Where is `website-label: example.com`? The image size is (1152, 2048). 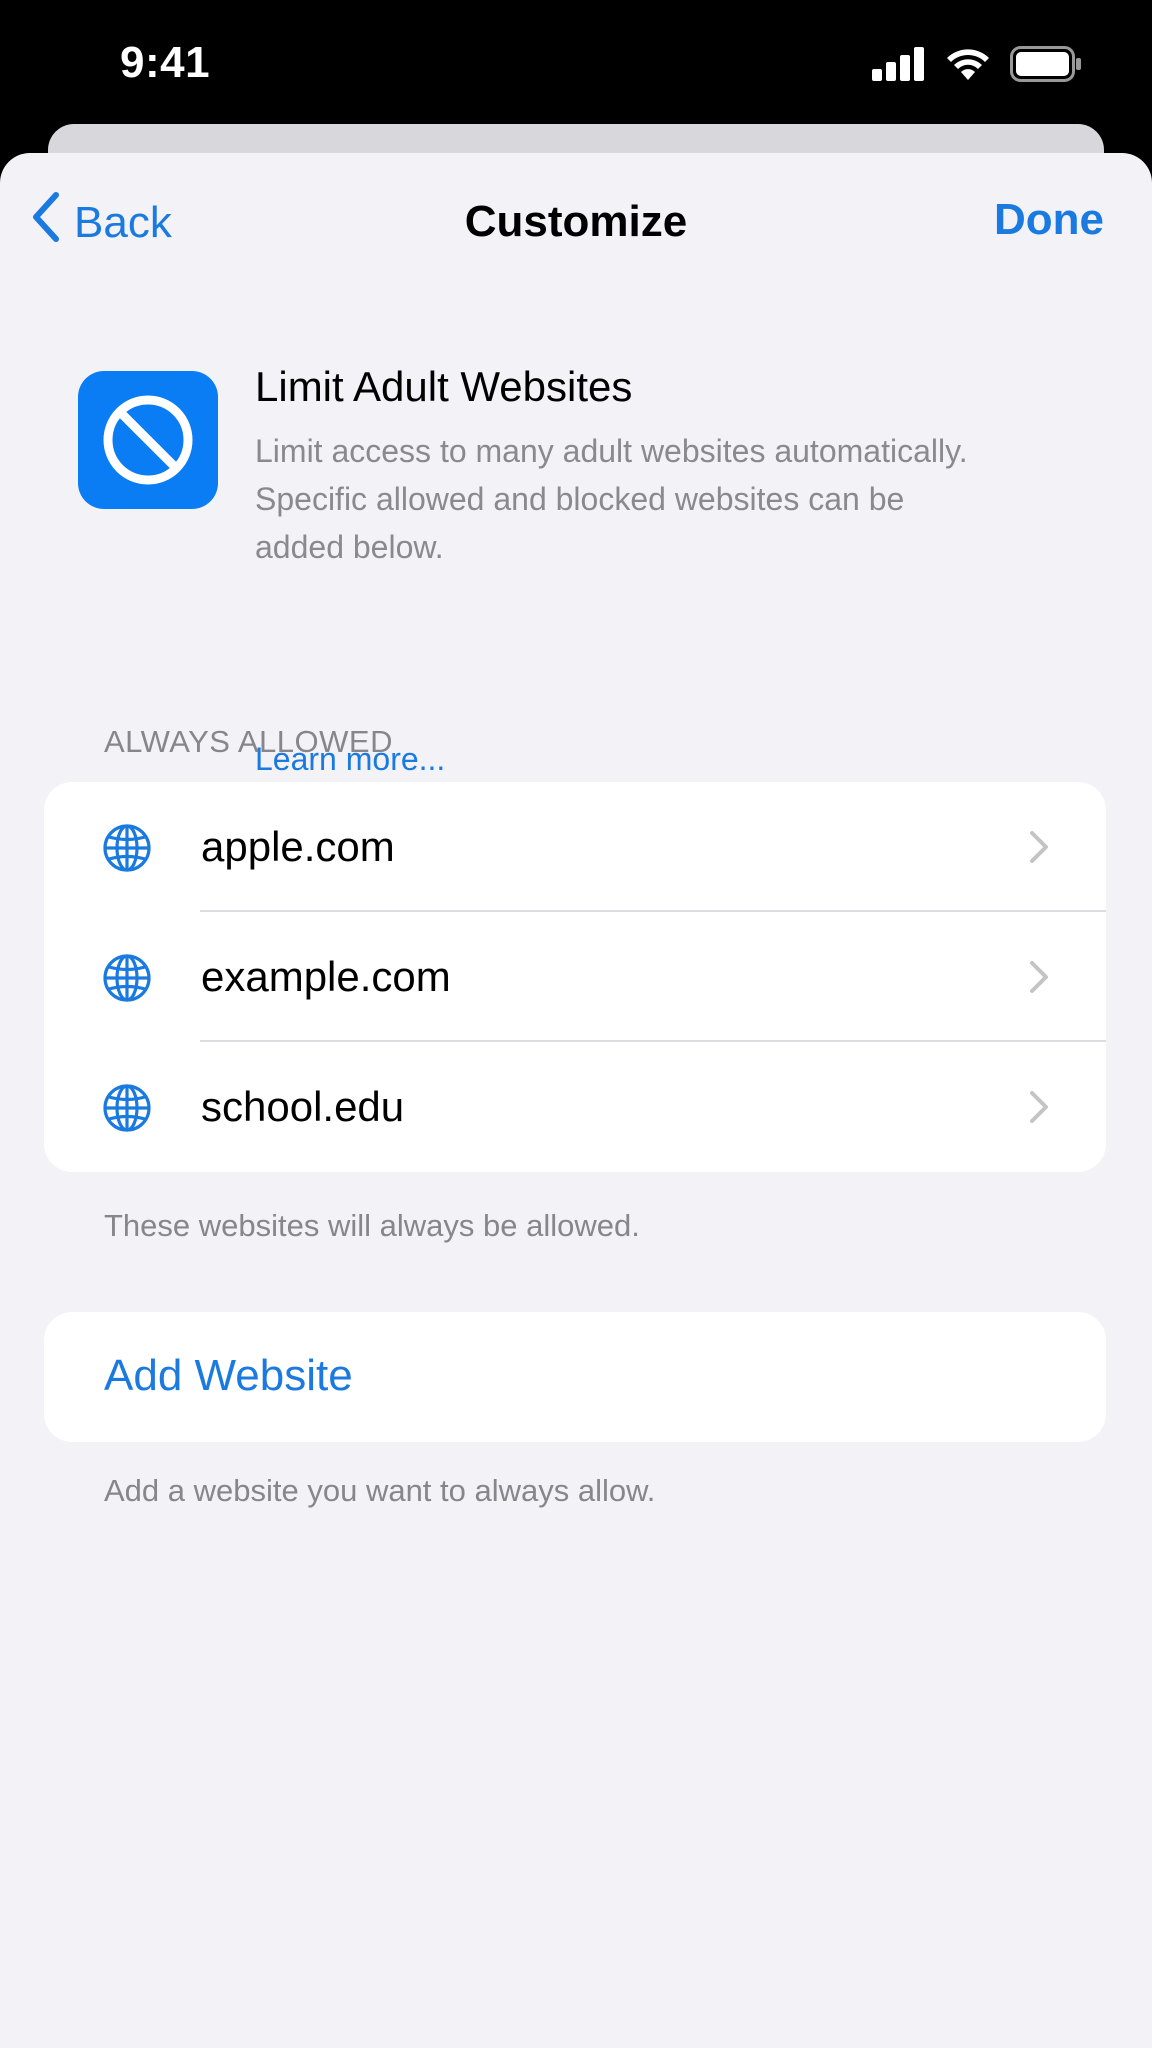 website-label: example.com is located at coordinates (326, 976).